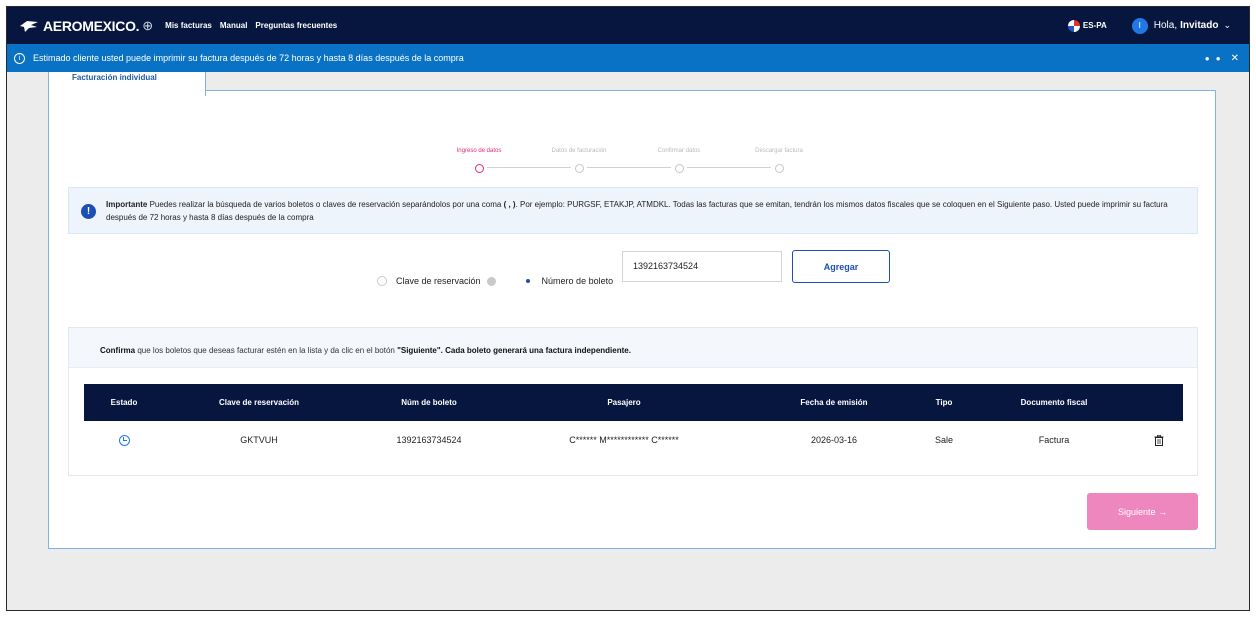  I want to click on document-cell: Factura, so click(1054, 440).